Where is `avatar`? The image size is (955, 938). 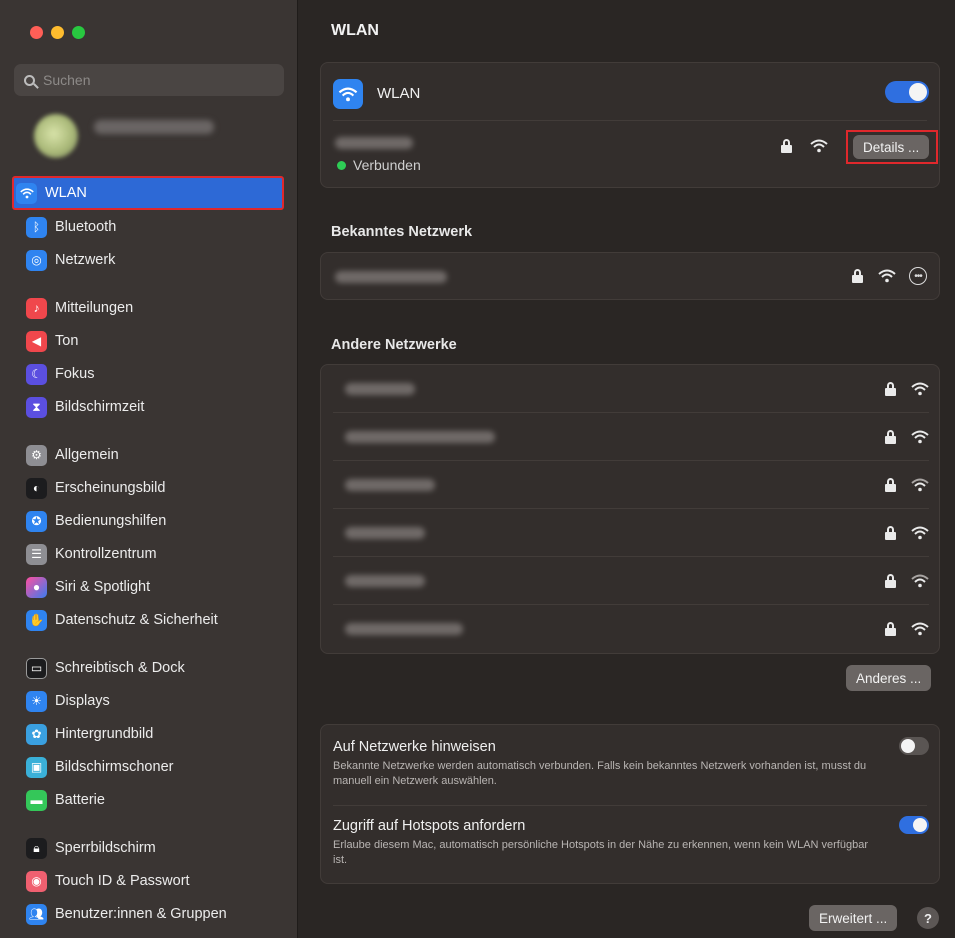 avatar is located at coordinates (56, 136).